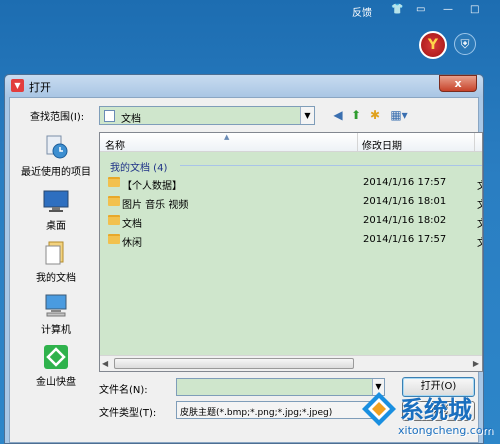 The height and width of the screenshot is (444, 500). Describe the element at coordinates (56, 172) in the screenshot. I see `place-label: 最近使用的项目` at that location.